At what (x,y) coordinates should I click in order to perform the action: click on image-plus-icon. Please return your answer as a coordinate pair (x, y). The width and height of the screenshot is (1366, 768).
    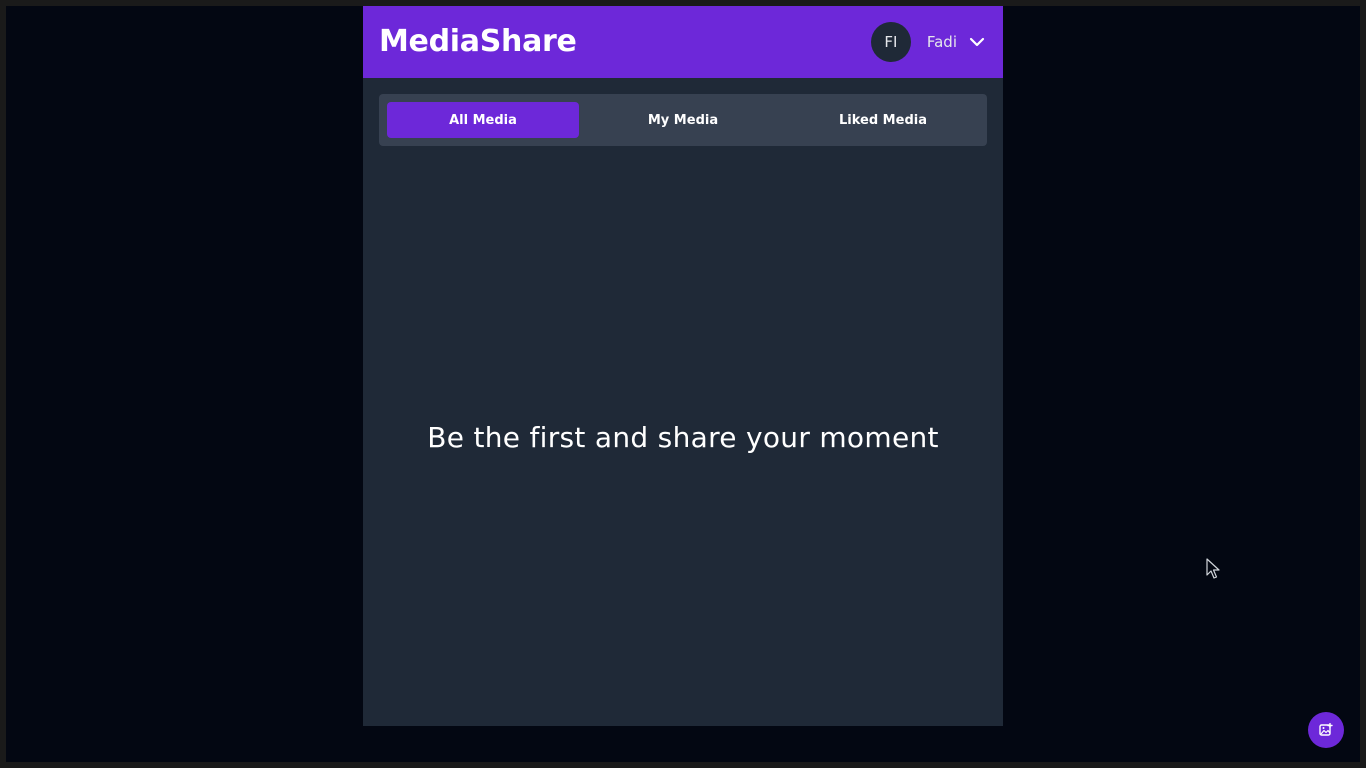
    Looking at the image, I should click on (1326, 730).